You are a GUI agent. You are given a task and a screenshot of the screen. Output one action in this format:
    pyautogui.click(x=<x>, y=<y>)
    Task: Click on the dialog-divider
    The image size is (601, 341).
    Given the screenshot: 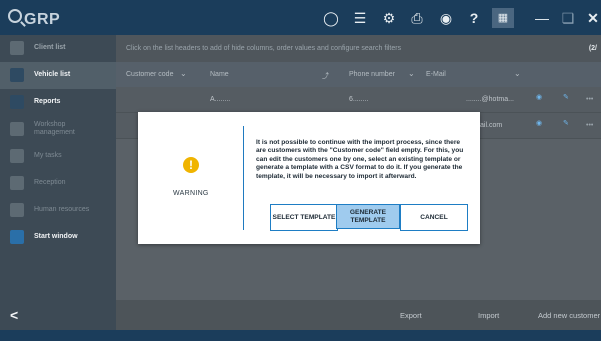 What is the action you would take?
    pyautogui.click(x=243, y=178)
    